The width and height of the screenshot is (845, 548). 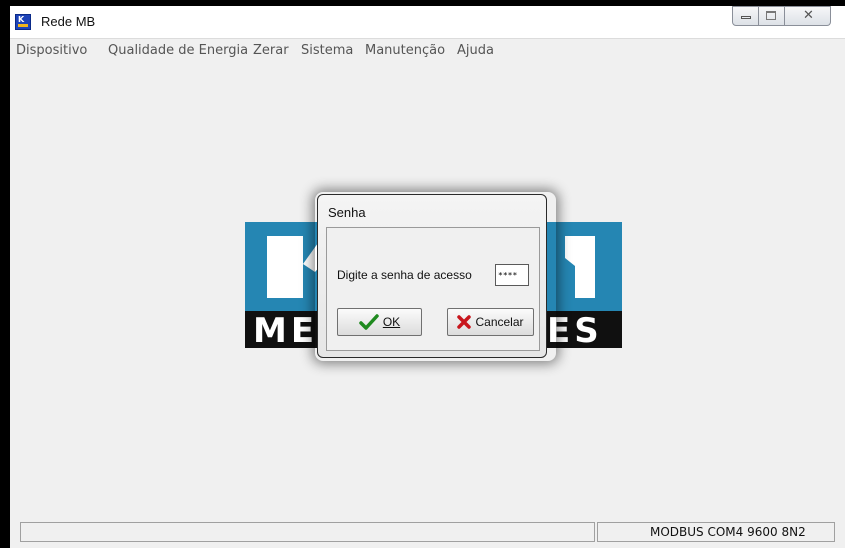 What do you see at coordinates (464, 322) in the screenshot?
I see `x-icon` at bounding box center [464, 322].